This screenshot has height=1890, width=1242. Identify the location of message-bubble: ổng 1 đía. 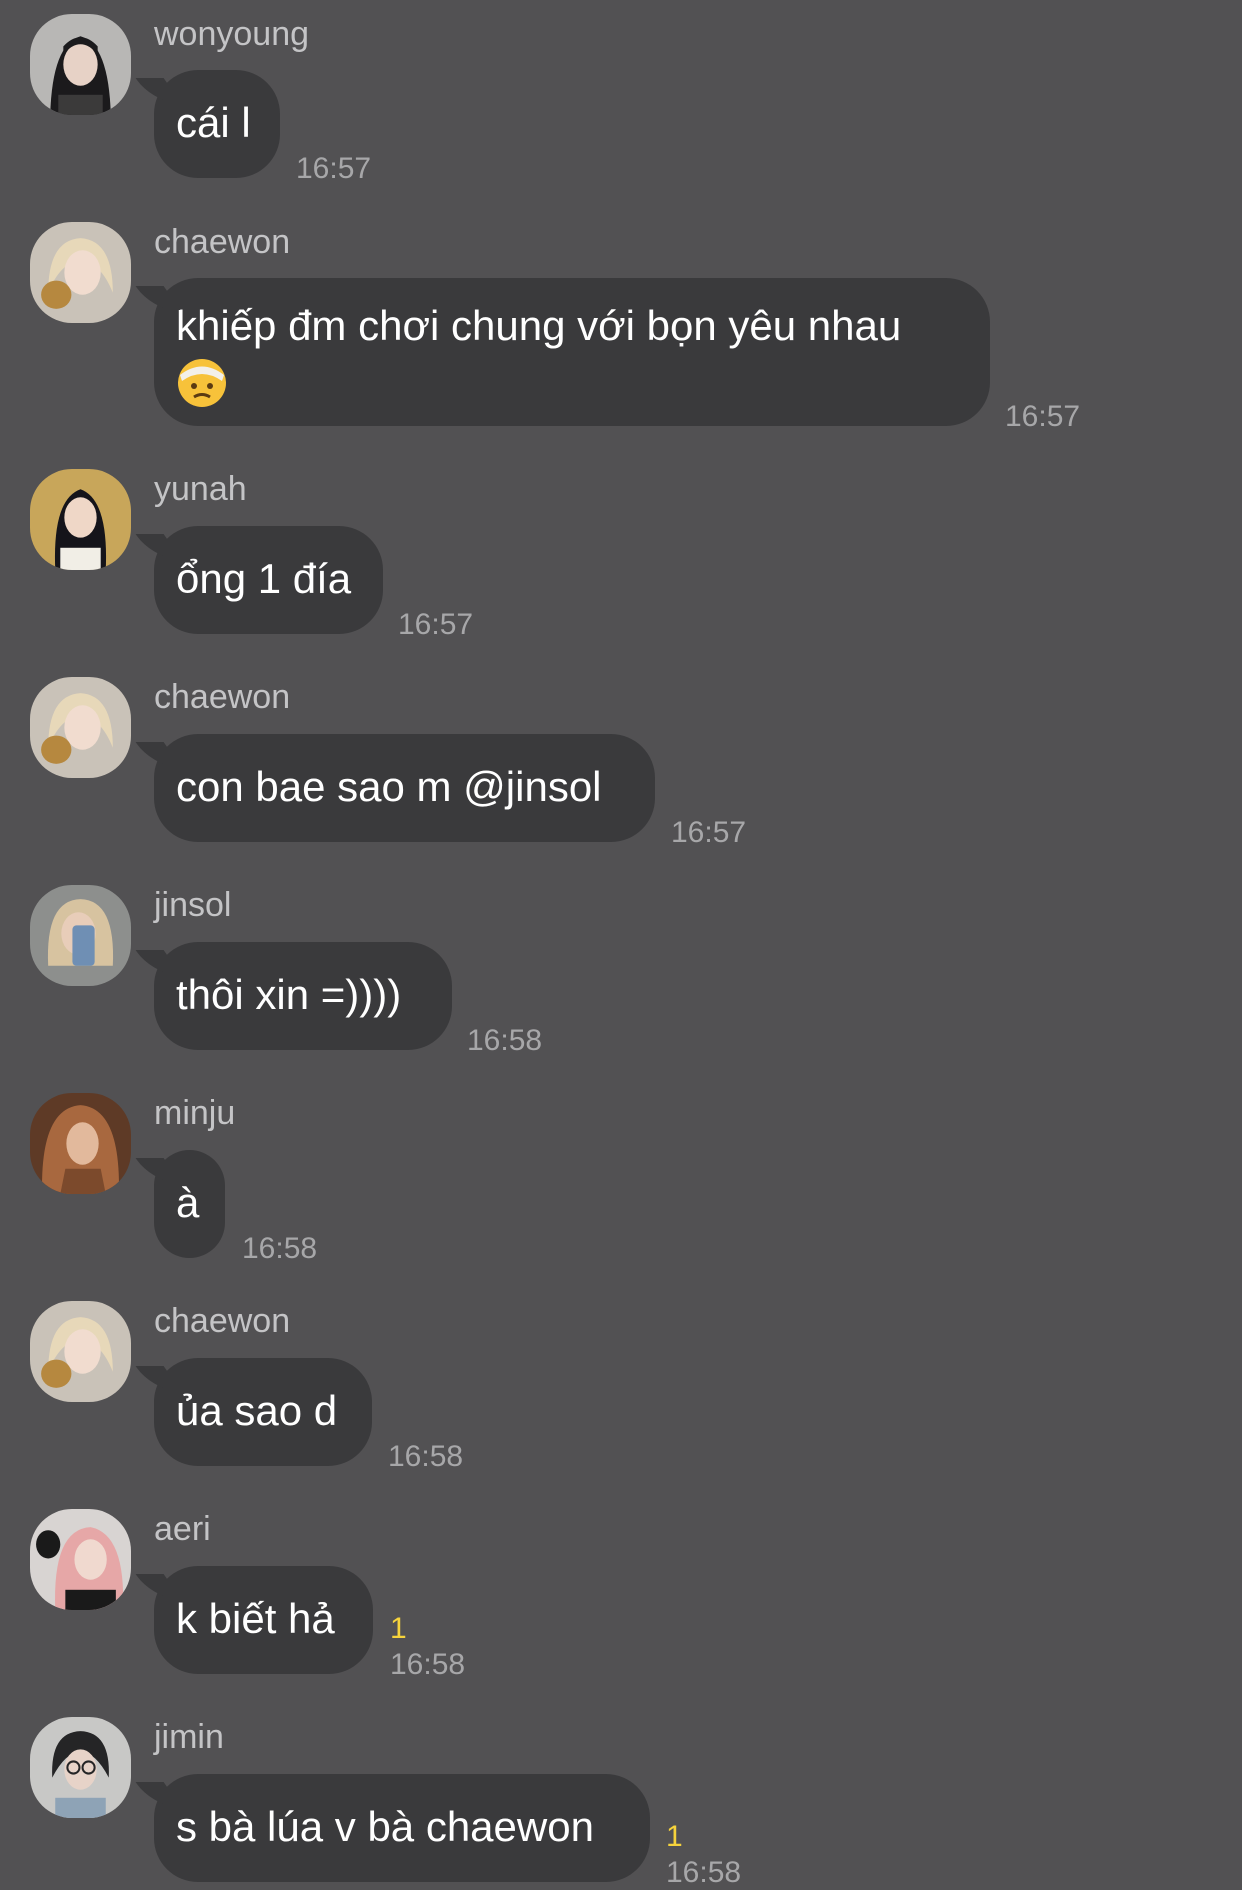
(268, 580).